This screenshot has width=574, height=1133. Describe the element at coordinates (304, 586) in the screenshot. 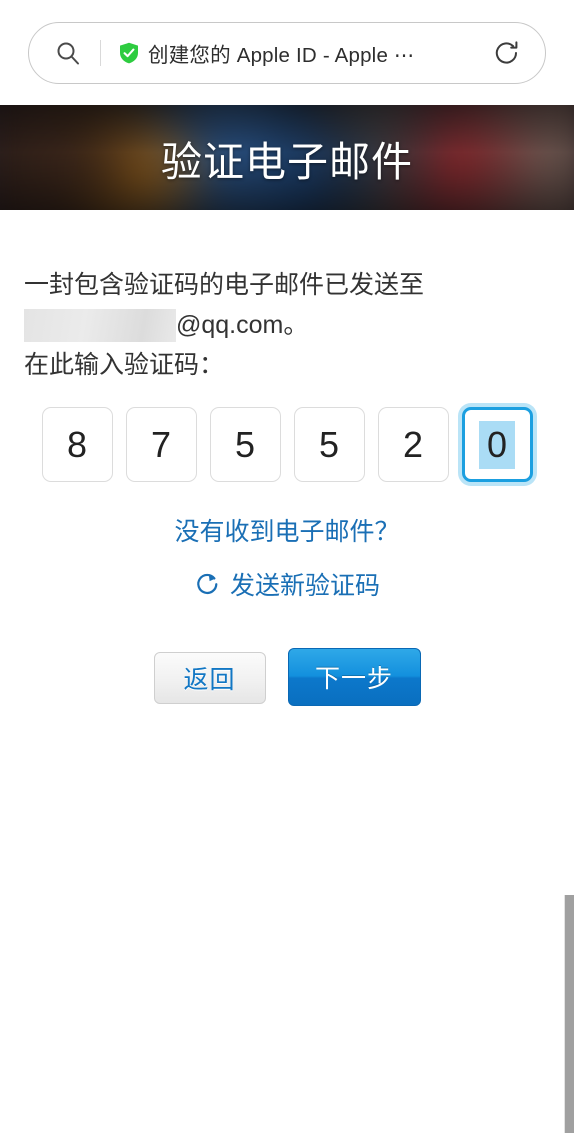

I see `resend-code-label: 发送新验证码` at that location.